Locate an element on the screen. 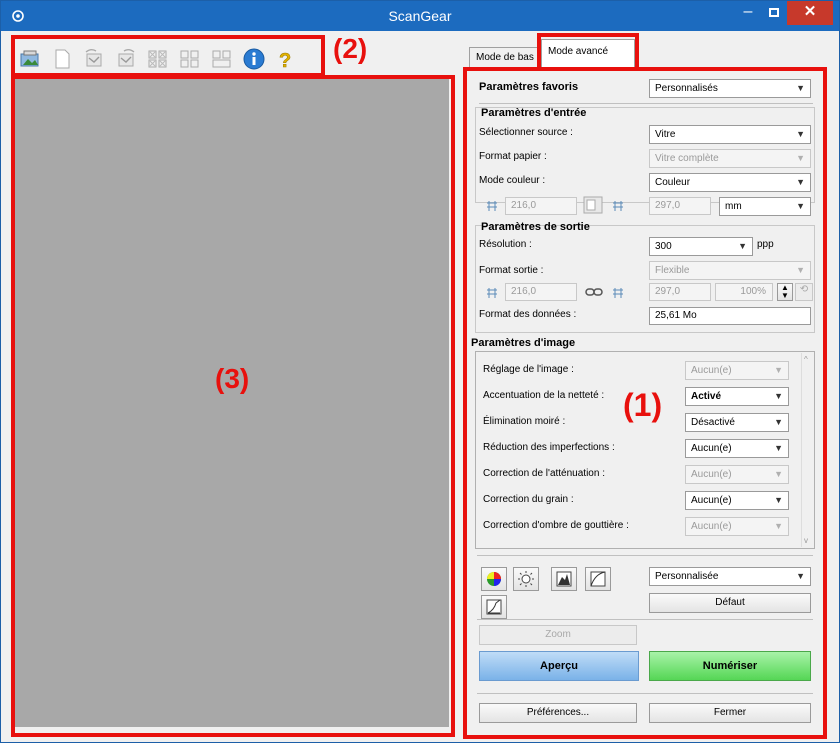  minimize-icon: – is located at coordinates (748, 11).